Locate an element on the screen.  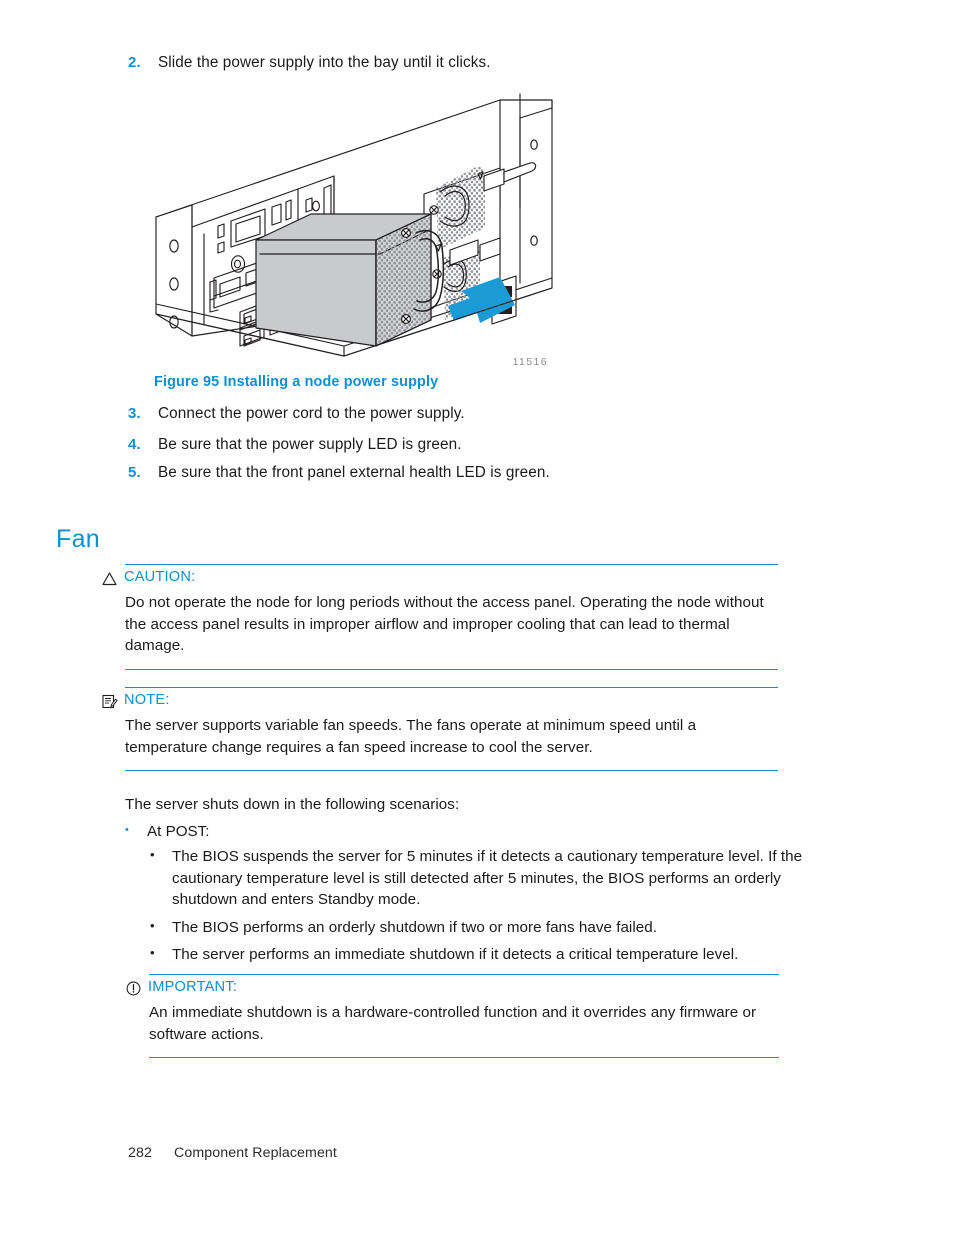
figure-illustration: 11516 is located at coordinates (354, 229).